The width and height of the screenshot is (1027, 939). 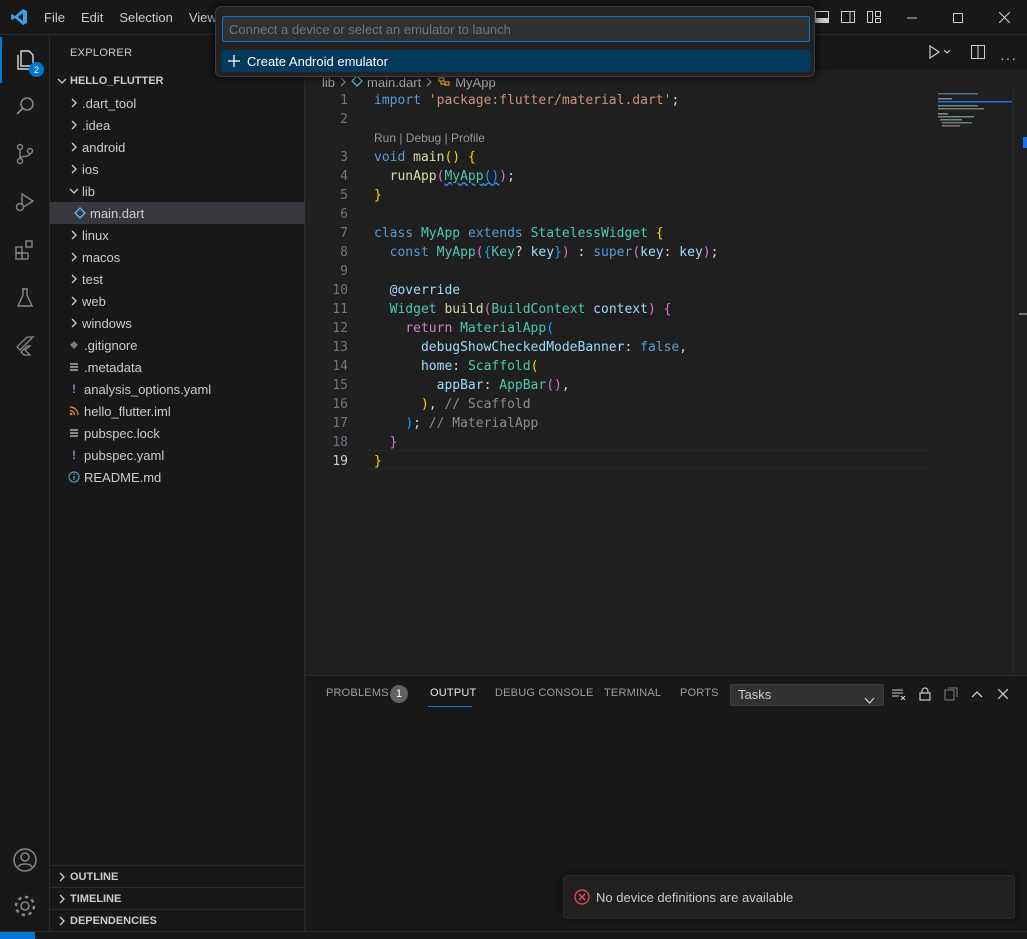 I want to click on tree-item-lib: lib, so click(x=177, y=191).